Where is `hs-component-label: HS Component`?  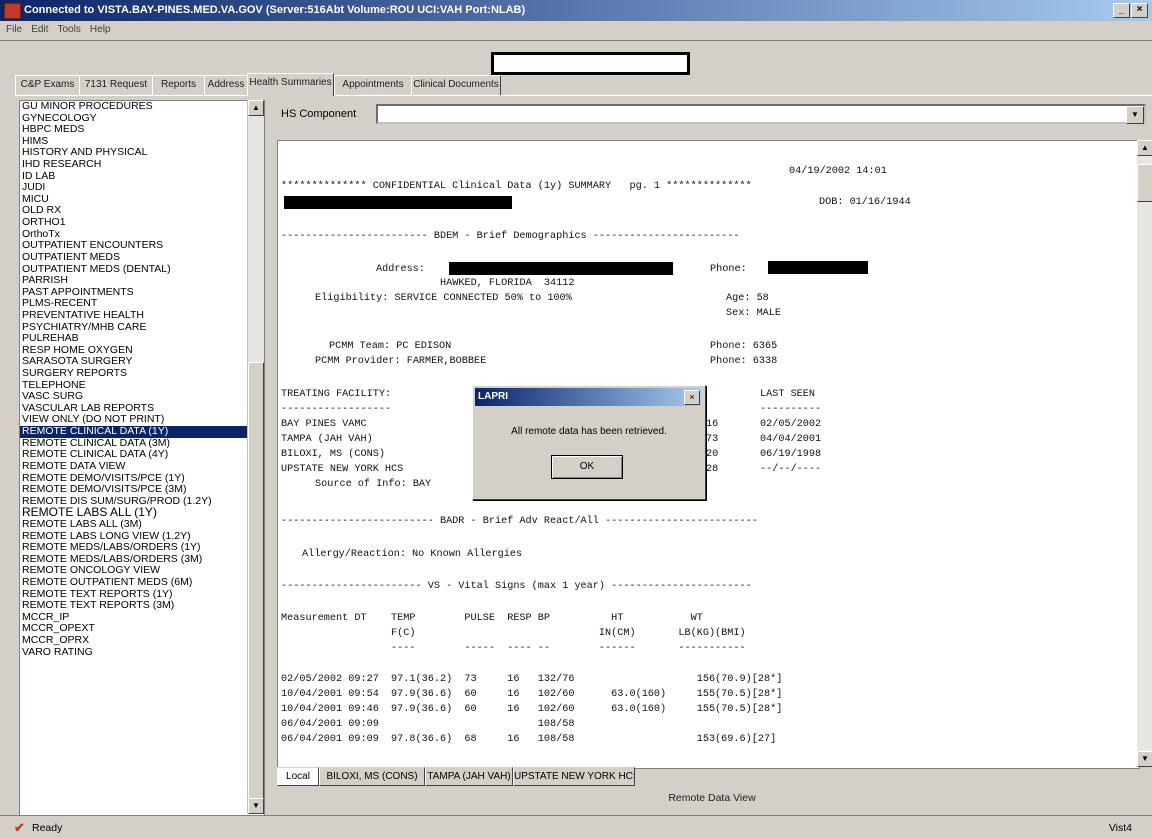 hs-component-label: HS Component is located at coordinates (319, 114).